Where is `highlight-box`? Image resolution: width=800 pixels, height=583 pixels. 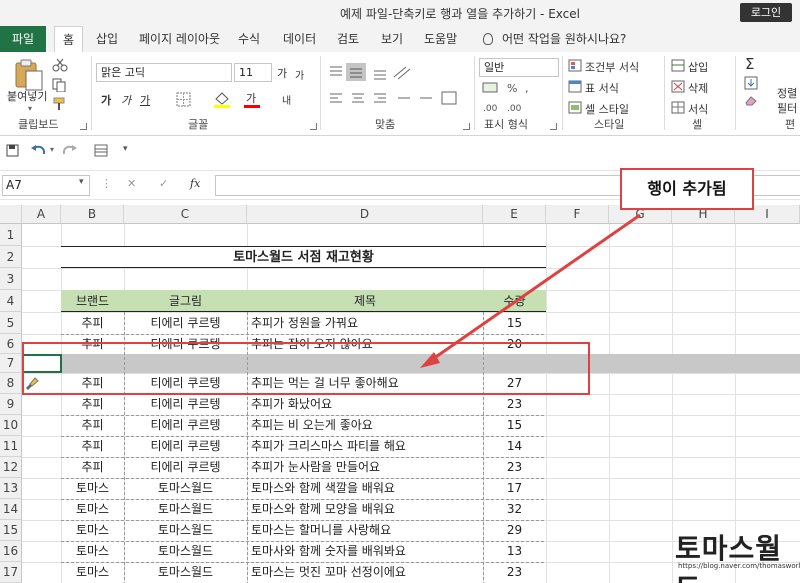 highlight-box is located at coordinates (306, 368).